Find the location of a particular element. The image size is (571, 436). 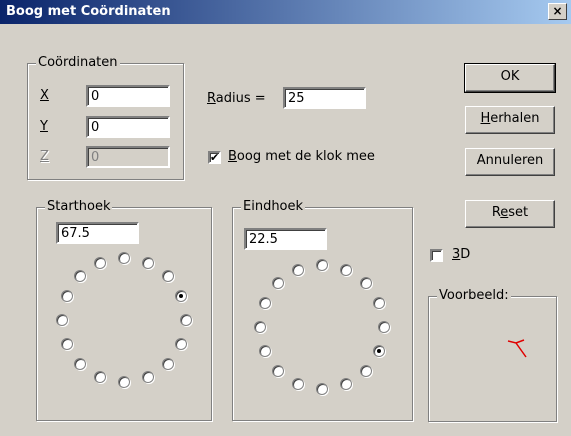

radius-label-rest: adius = is located at coordinates (240, 98).